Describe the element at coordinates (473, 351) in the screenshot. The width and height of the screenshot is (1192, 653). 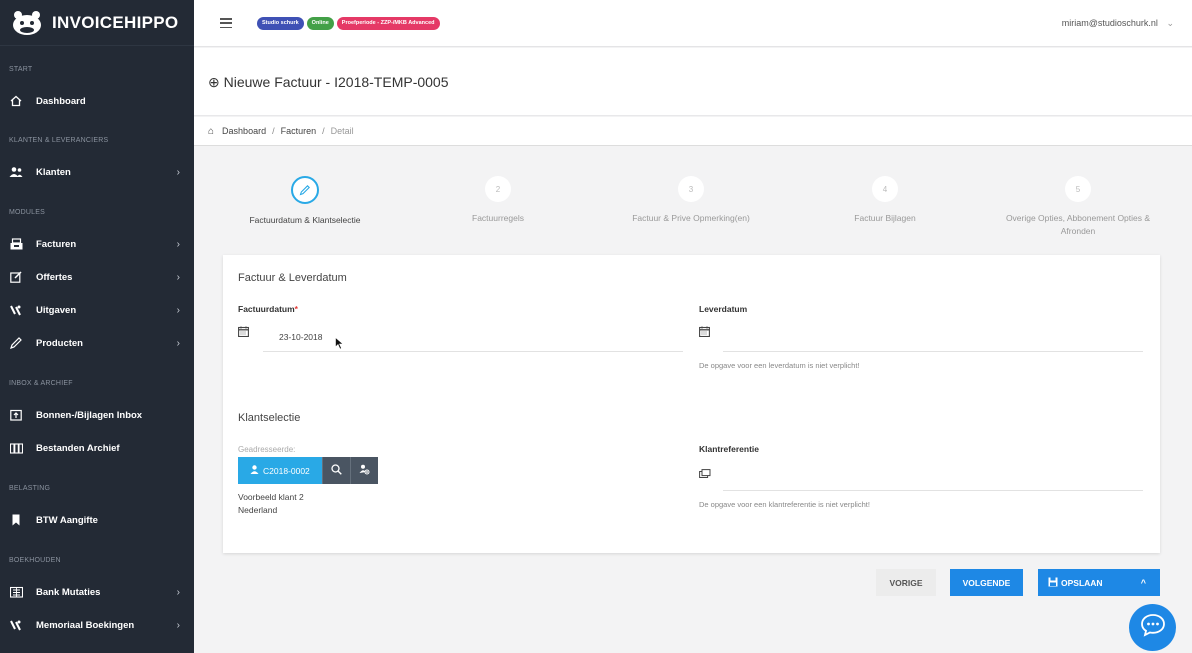
I see `factuurdatum-underline` at that location.